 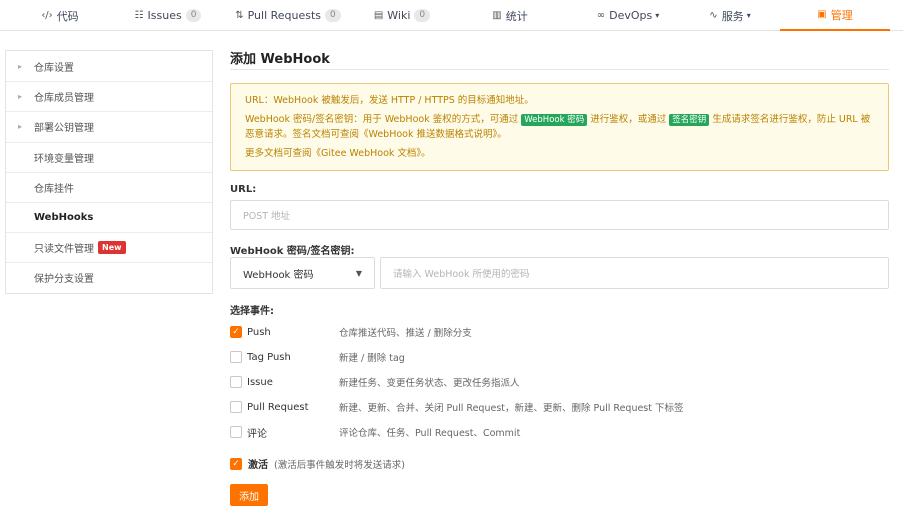 What do you see at coordinates (260, 382) in the screenshot?
I see `event-name: Issue` at bounding box center [260, 382].